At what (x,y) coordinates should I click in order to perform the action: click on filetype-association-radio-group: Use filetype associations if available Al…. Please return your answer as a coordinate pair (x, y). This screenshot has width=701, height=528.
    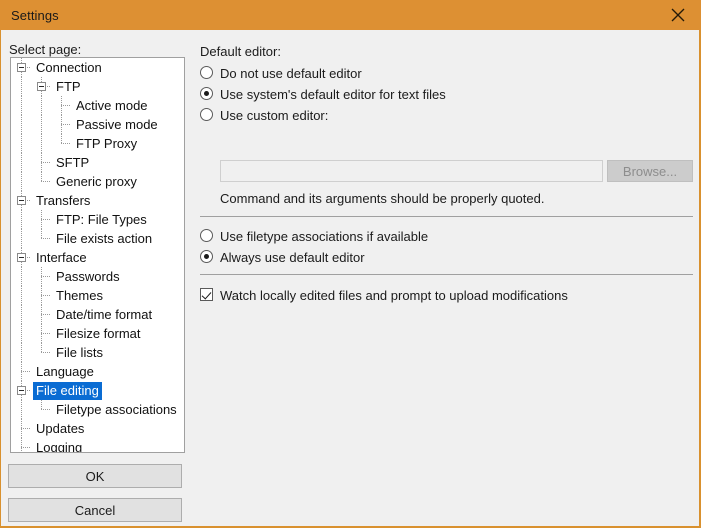
    Looking at the image, I should click on (440, 248).